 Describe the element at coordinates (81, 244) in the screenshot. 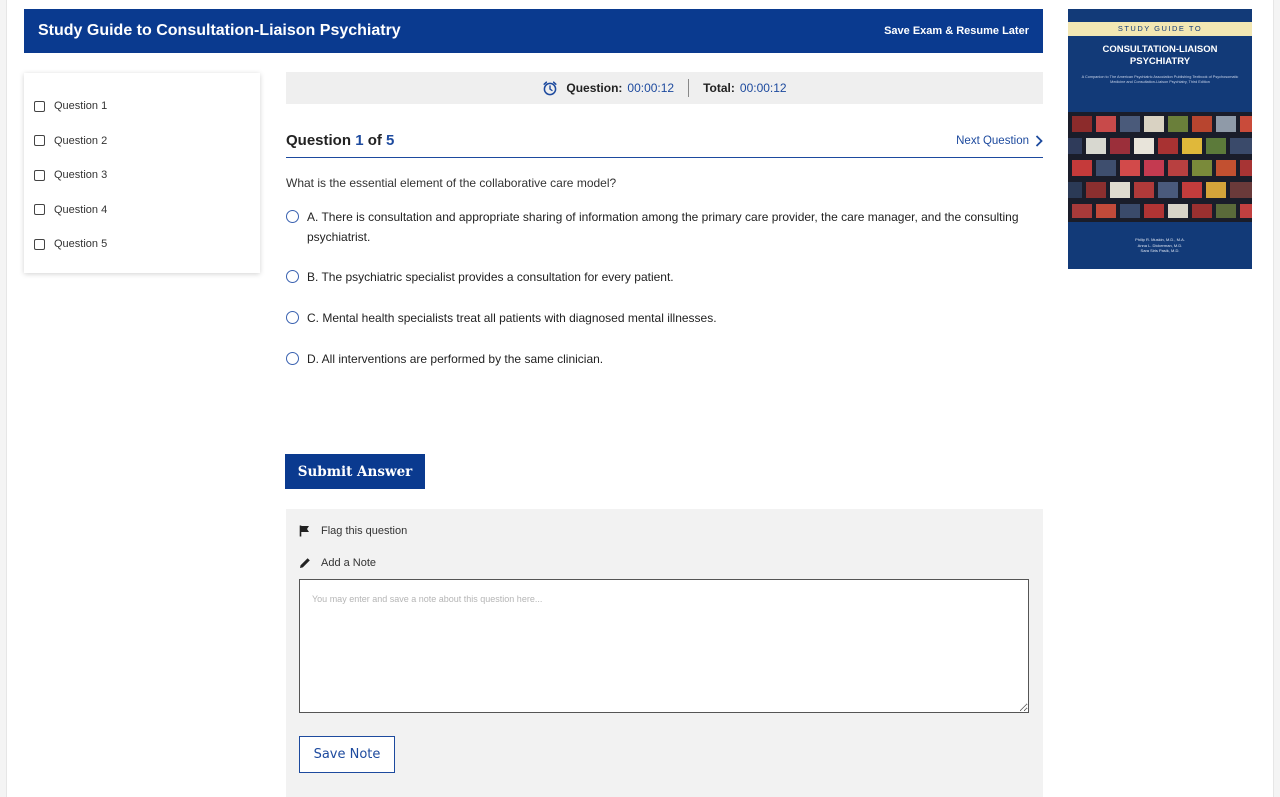

I see `question-nav-label: Question 5` at that location.